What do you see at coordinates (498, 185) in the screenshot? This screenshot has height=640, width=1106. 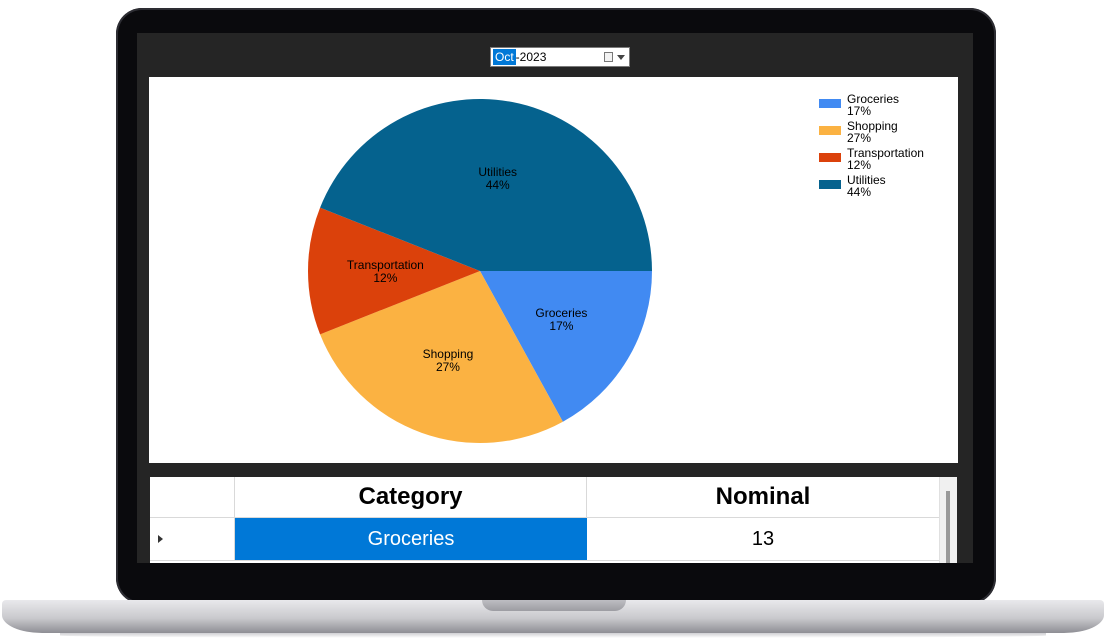 I see `slice-percent-utilities: 44%` at bounding box center [498, 185].